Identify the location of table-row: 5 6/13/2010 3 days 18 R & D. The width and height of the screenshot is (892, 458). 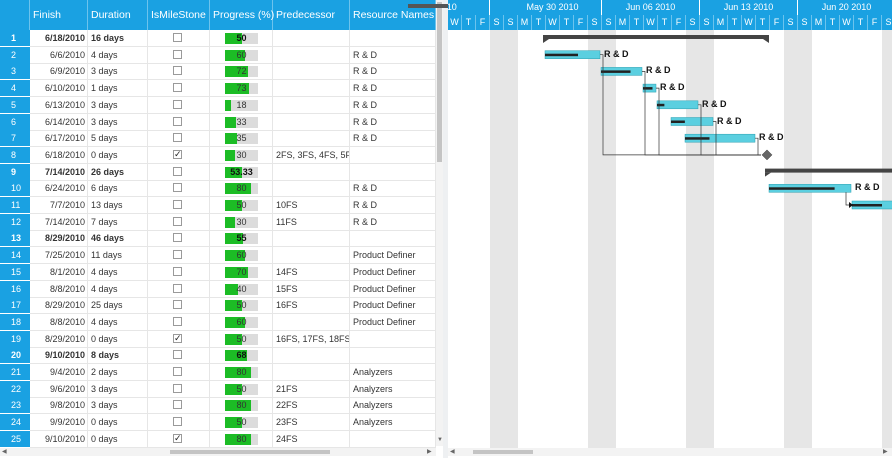
(218, 105).